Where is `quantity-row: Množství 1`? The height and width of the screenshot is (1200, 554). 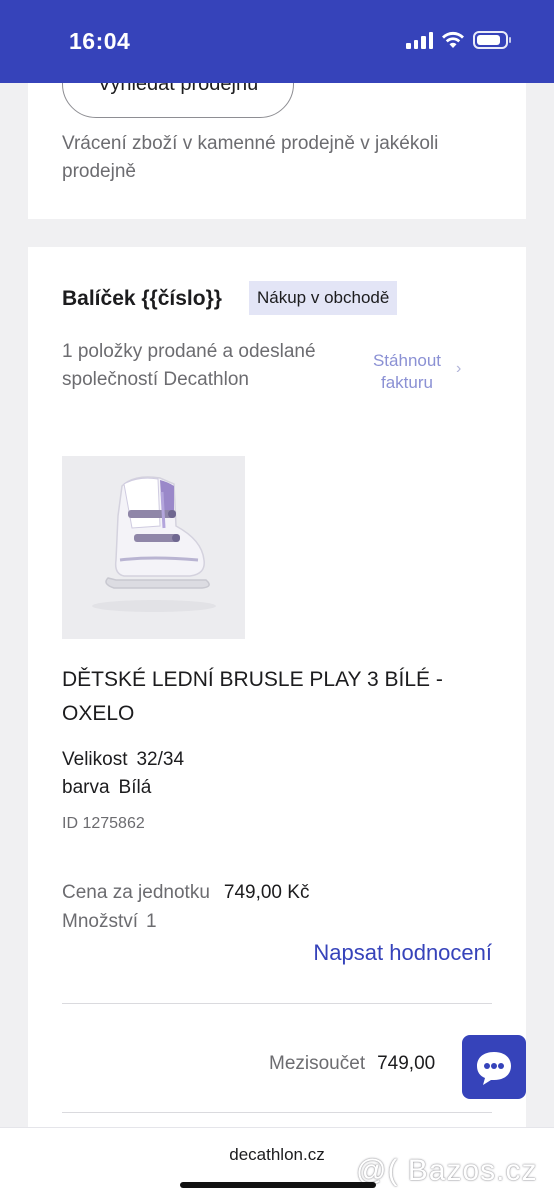 quantity-row: Množství 1 is located at coordinates (109, 922).